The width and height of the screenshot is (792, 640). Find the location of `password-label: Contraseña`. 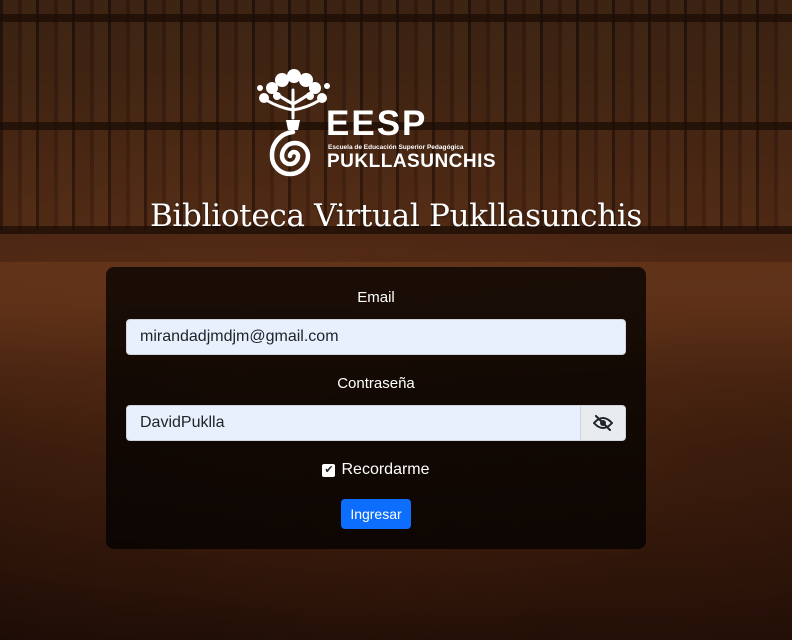

password-label: Contraseña is located at coordinates (376, 383).